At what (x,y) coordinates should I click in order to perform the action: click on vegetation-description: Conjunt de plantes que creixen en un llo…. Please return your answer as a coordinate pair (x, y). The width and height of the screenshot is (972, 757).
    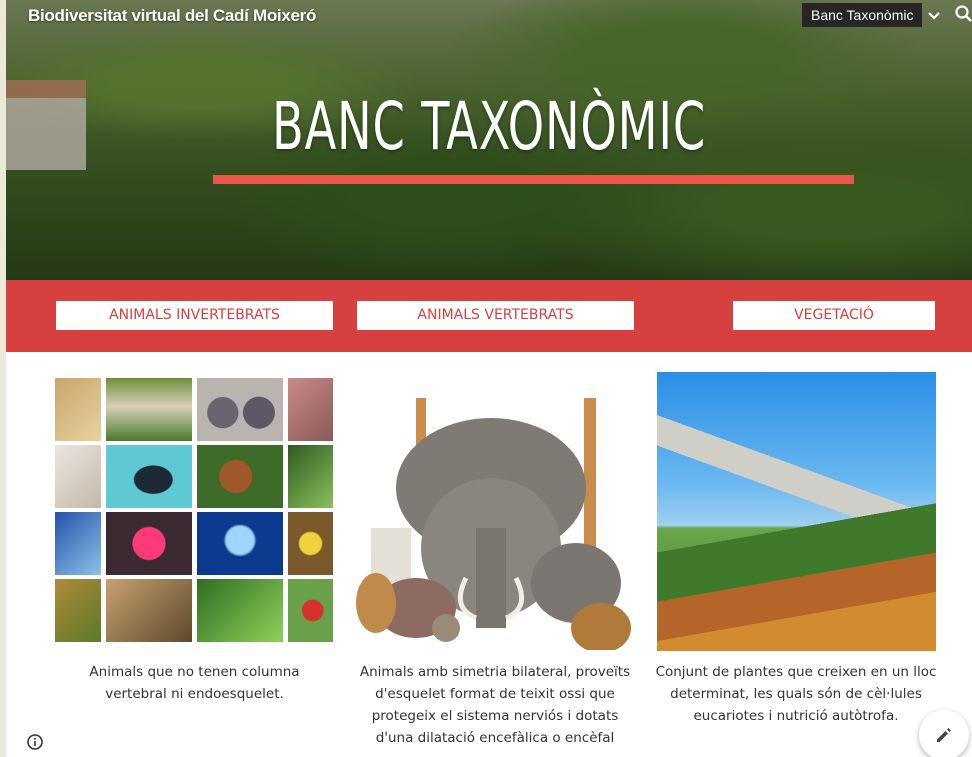
    Looking at the image, I should click on (796, 694).